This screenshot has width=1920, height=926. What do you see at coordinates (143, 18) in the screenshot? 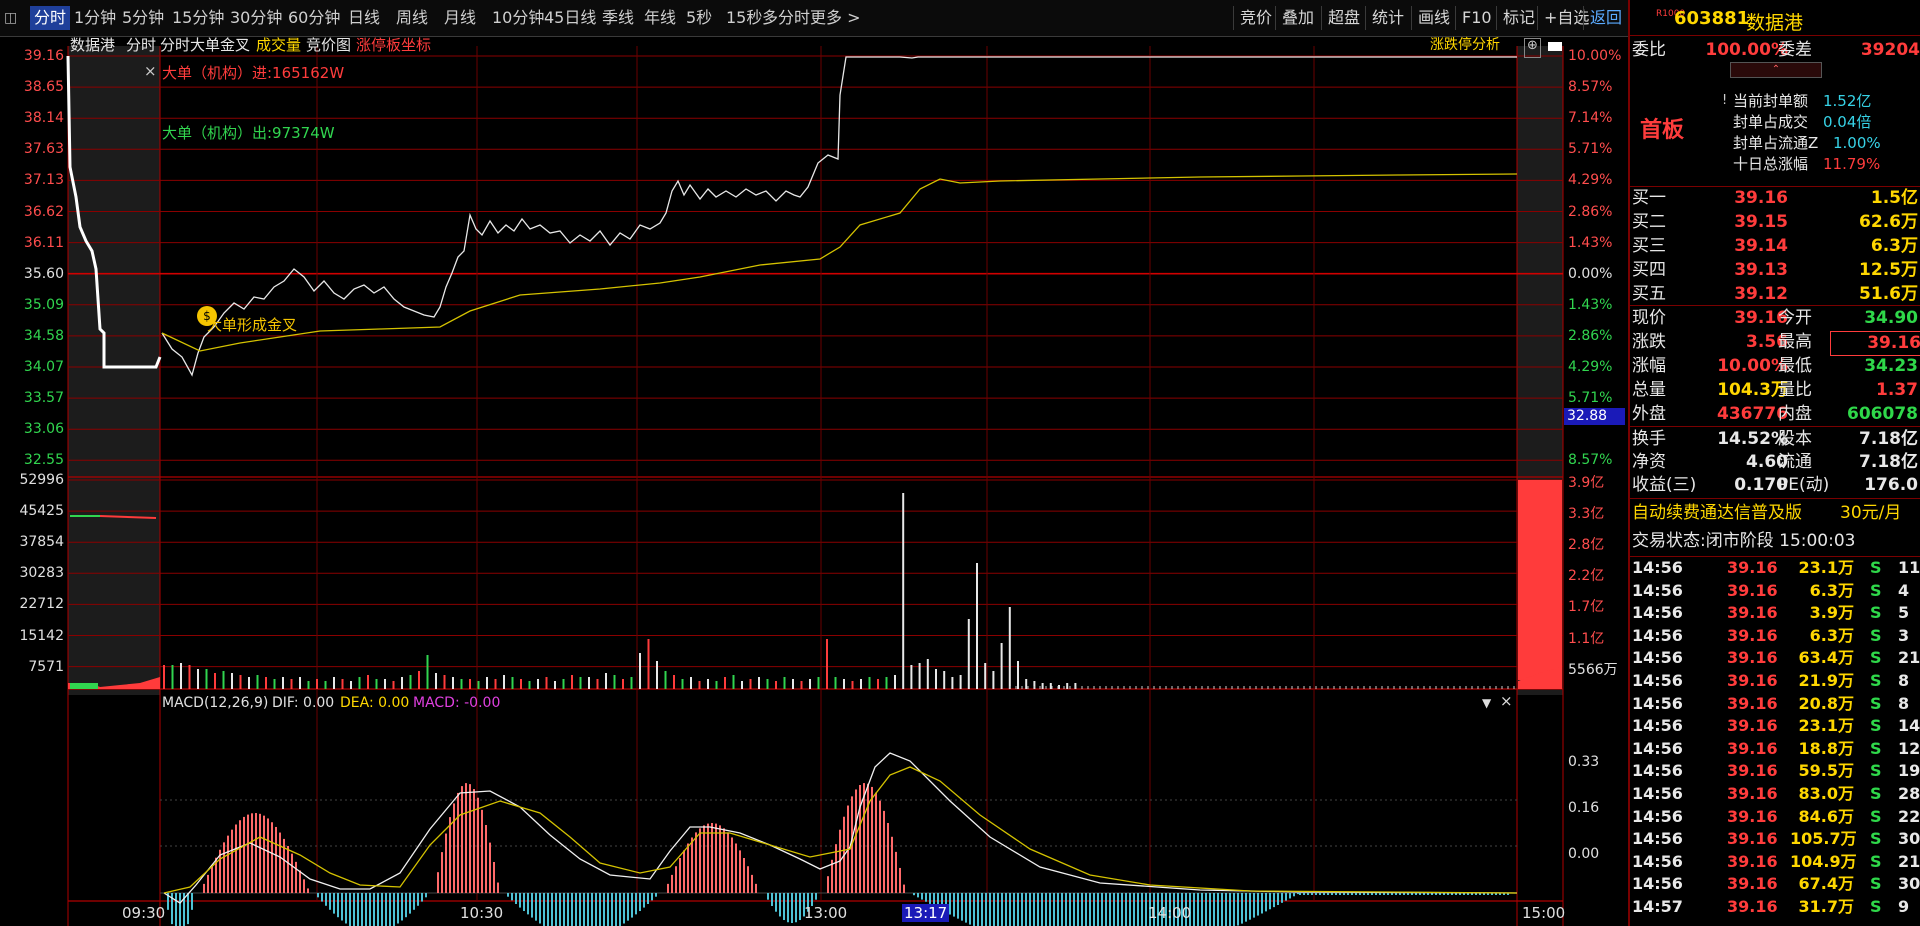
I see `tab-2: 5分钟` at bounding box center [143, 18].